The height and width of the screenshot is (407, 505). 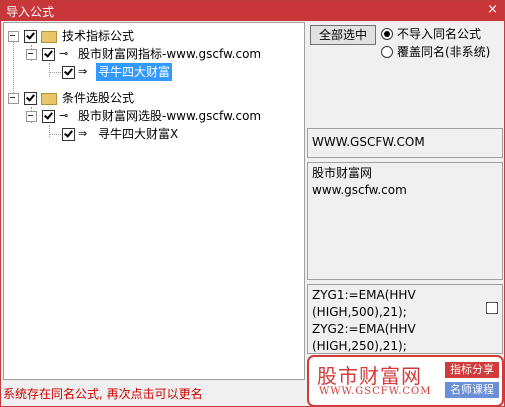 I want to click on tree-node-label-selected: 寻牛四大财富, so click(x=134, y=72).